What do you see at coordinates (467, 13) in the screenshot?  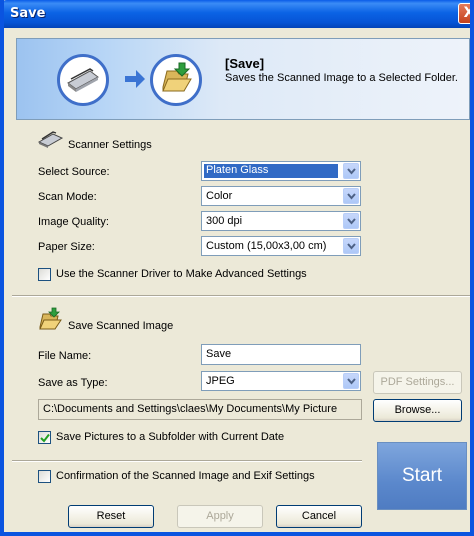 I see `close-icon: X` at bounding box center [467, 13].